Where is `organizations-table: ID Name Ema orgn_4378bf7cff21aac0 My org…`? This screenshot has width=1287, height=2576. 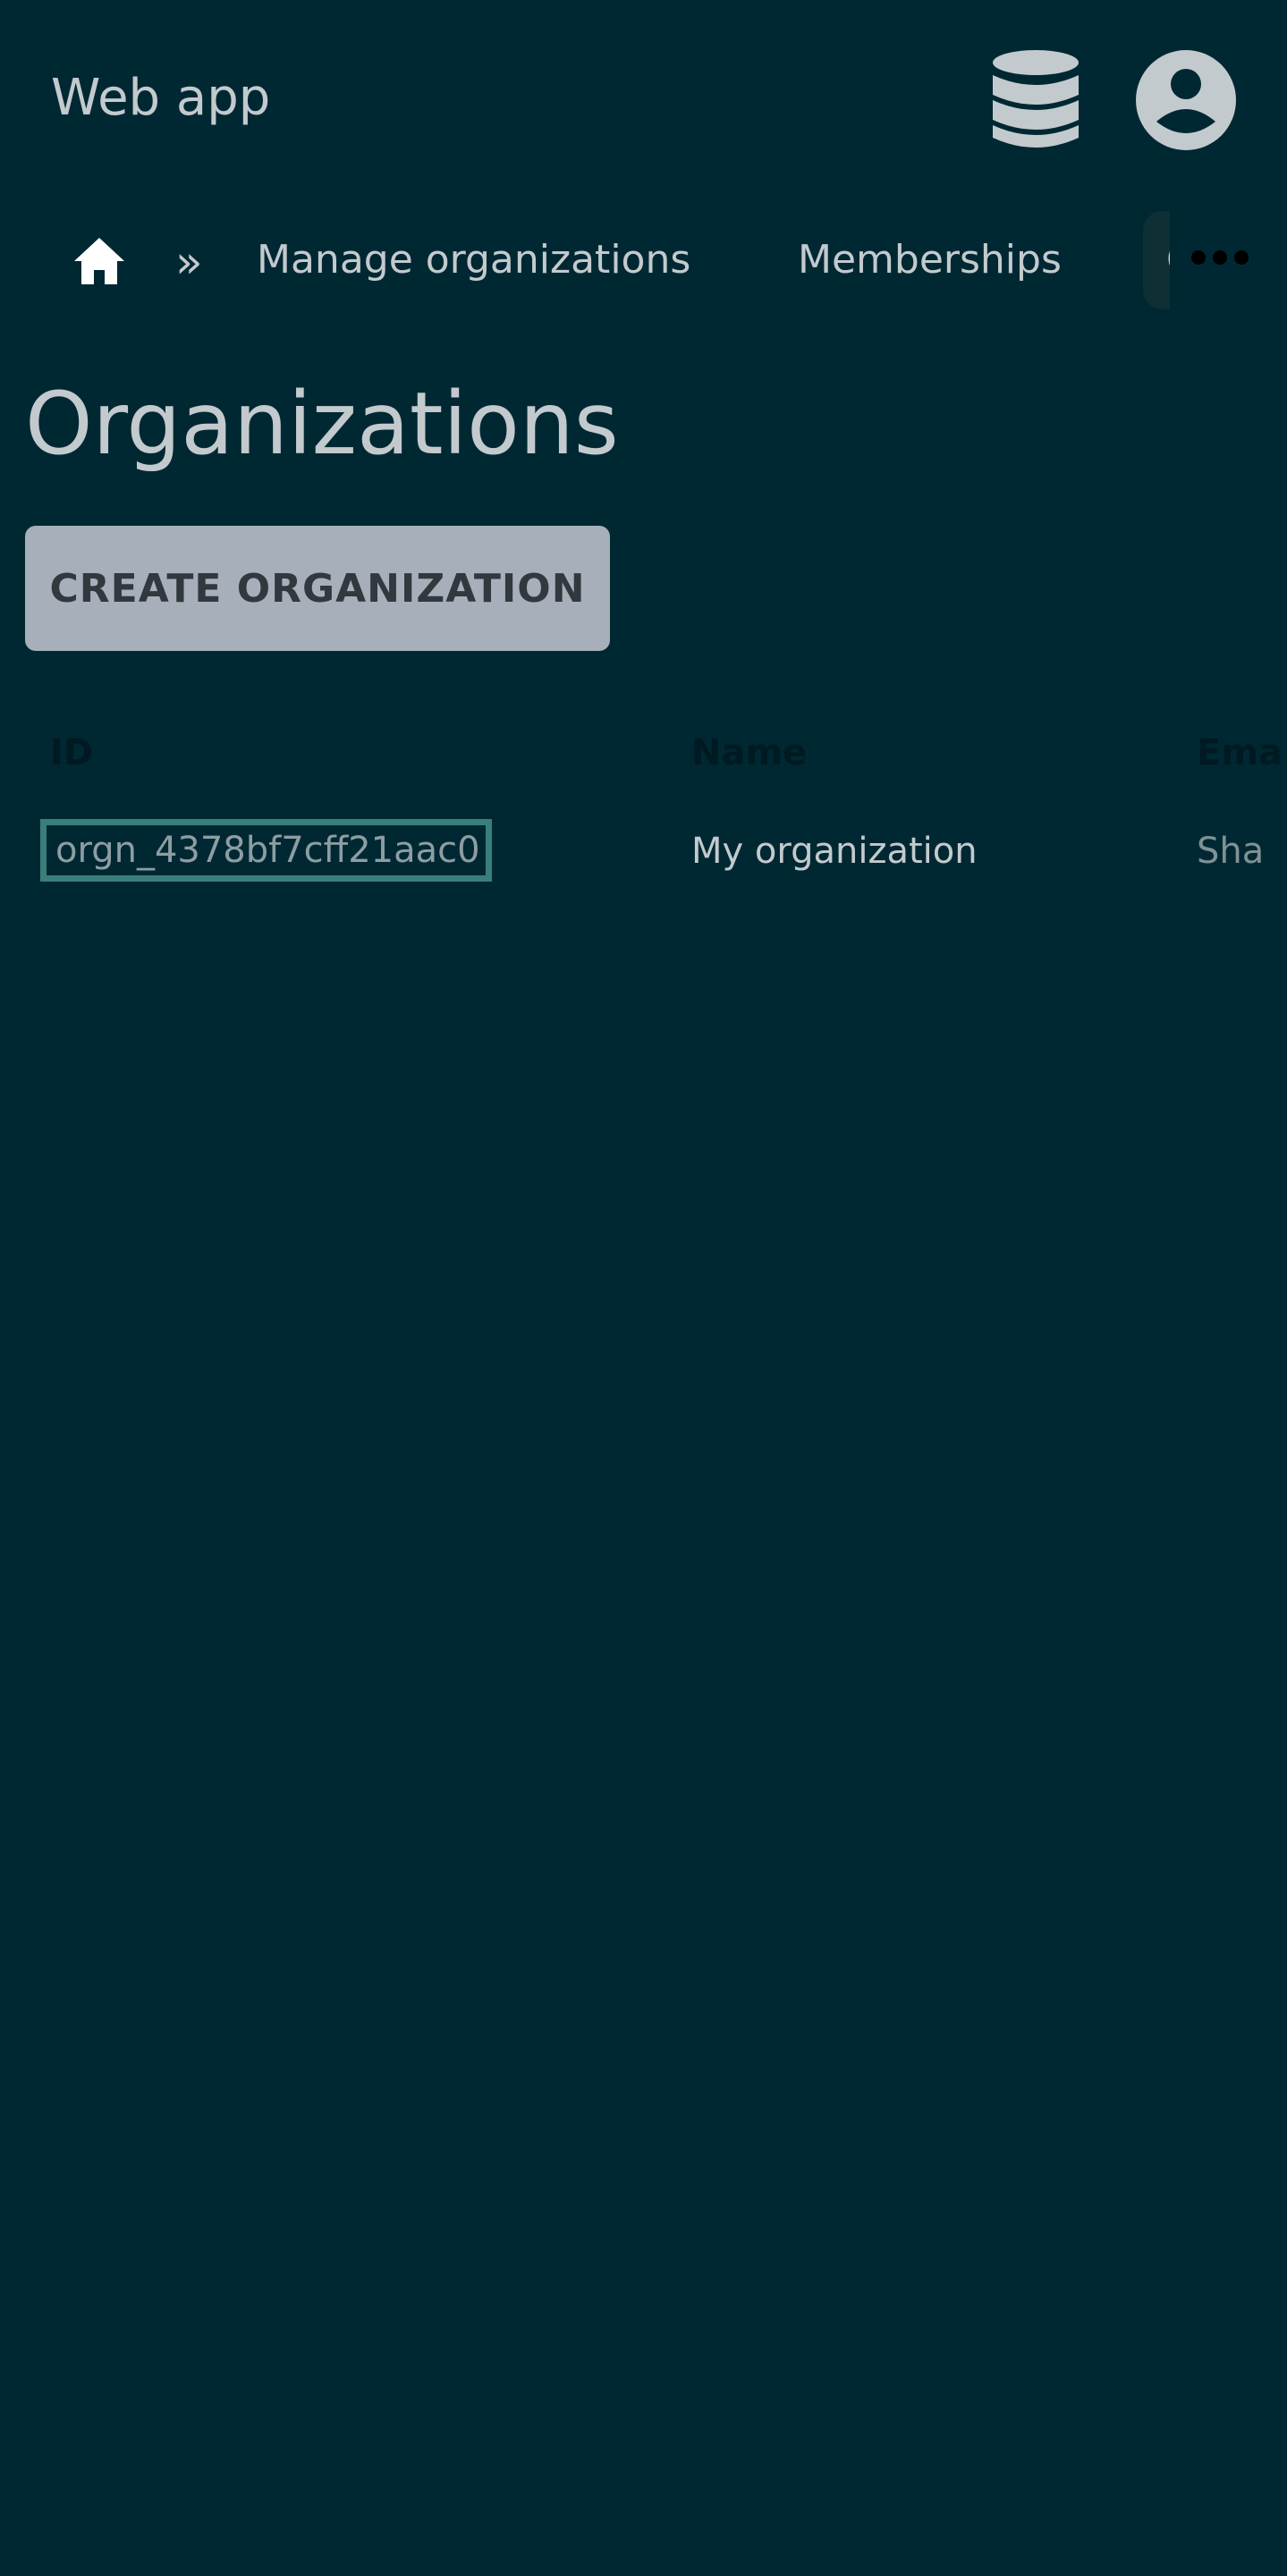
organizations-table: ID Name Ema orgn_4378bf7cff21aac0 My org… is located at coordinates (643, 800).